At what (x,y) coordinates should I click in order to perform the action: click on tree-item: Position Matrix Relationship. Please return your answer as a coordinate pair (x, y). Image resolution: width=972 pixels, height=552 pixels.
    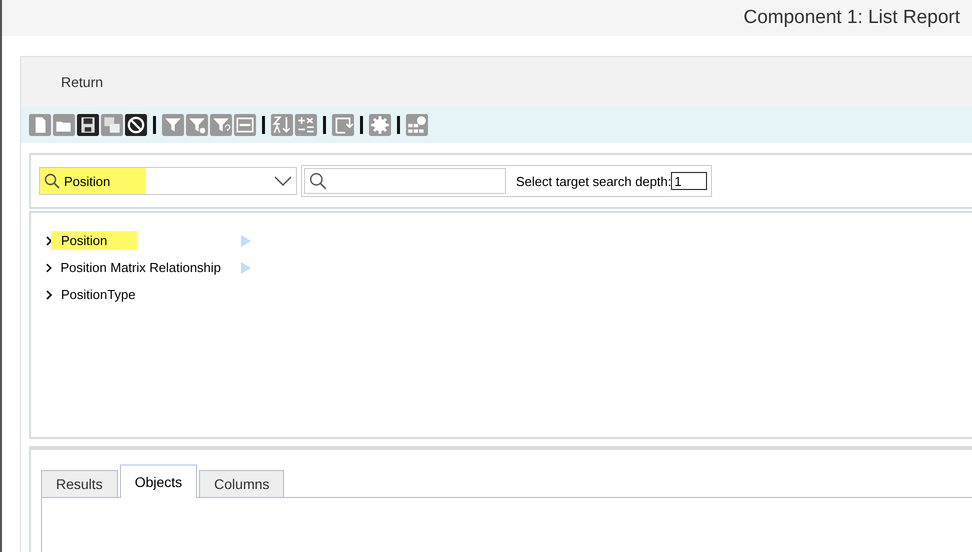
    Looking at the image, I should click on (145, 267).